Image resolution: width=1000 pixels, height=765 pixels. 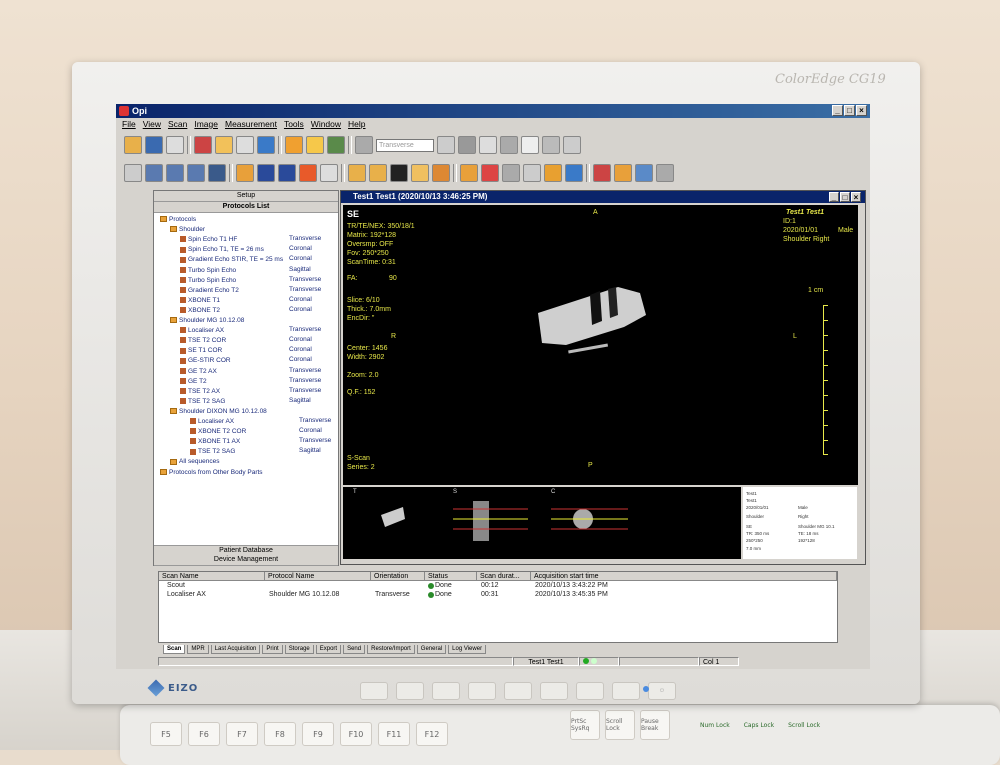 I want to click on toolbar2-tool-16-icon, so click(x=469, y=173).